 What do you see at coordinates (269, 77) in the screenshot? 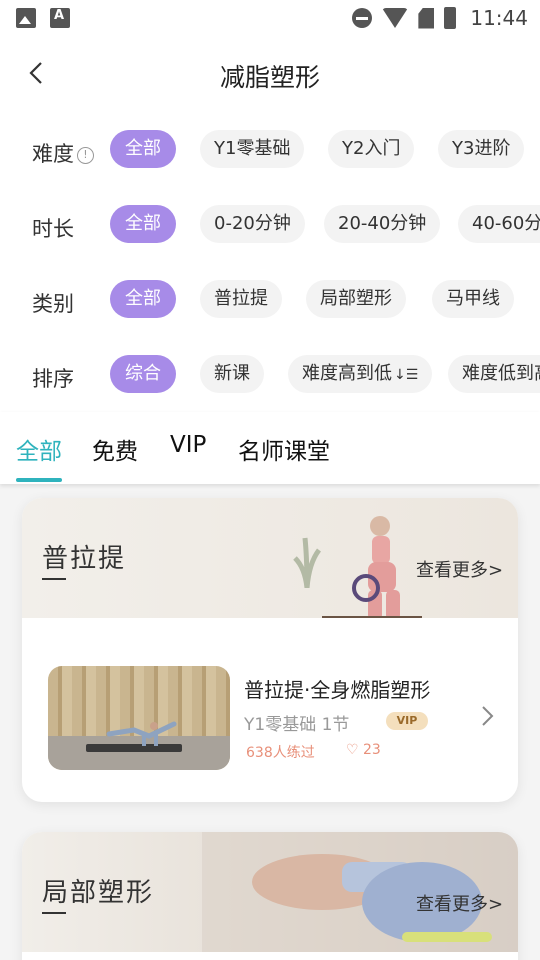
I see `page-title: 减脂塑形` at bounding box center [269, 77].